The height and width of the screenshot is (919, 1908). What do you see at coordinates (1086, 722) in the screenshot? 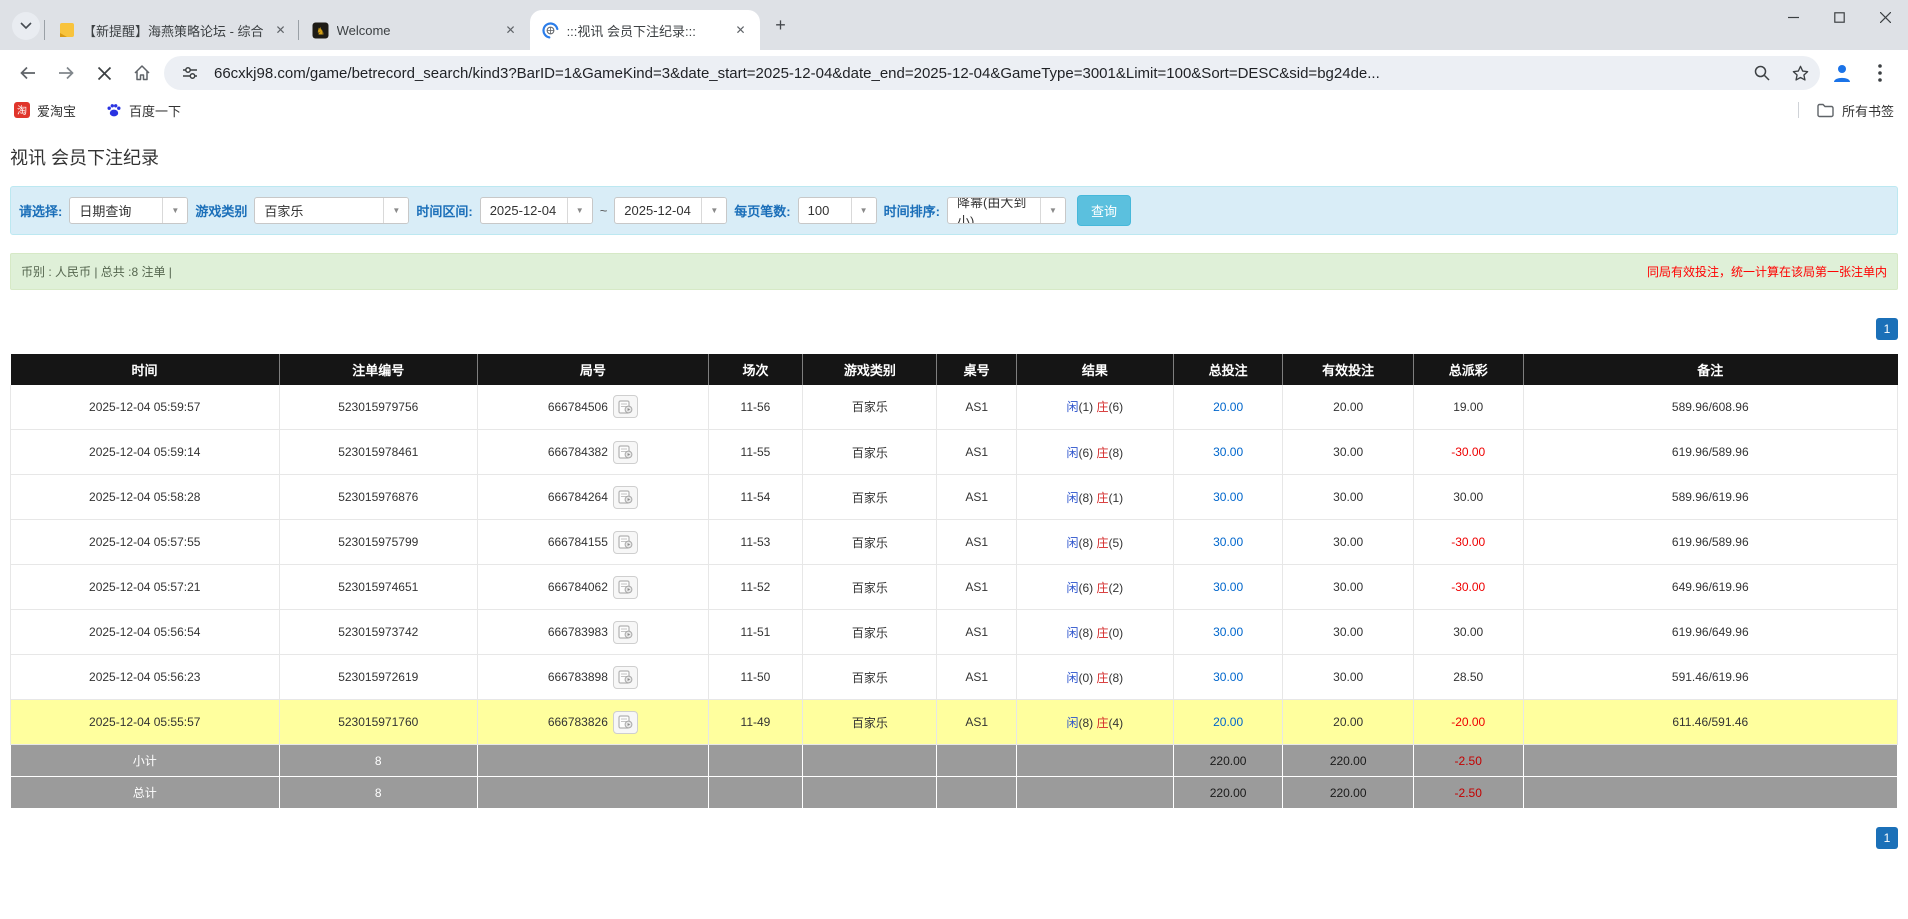
I see `result-player-score: (8)` at bounding box center [1086, 722].